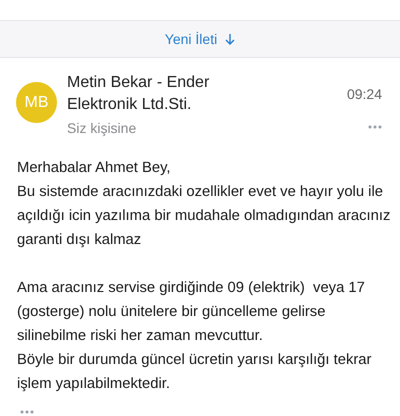 The width and height of the screenshot is (400, 416). I want to click on message-time: 09:24, so click(364, 94).